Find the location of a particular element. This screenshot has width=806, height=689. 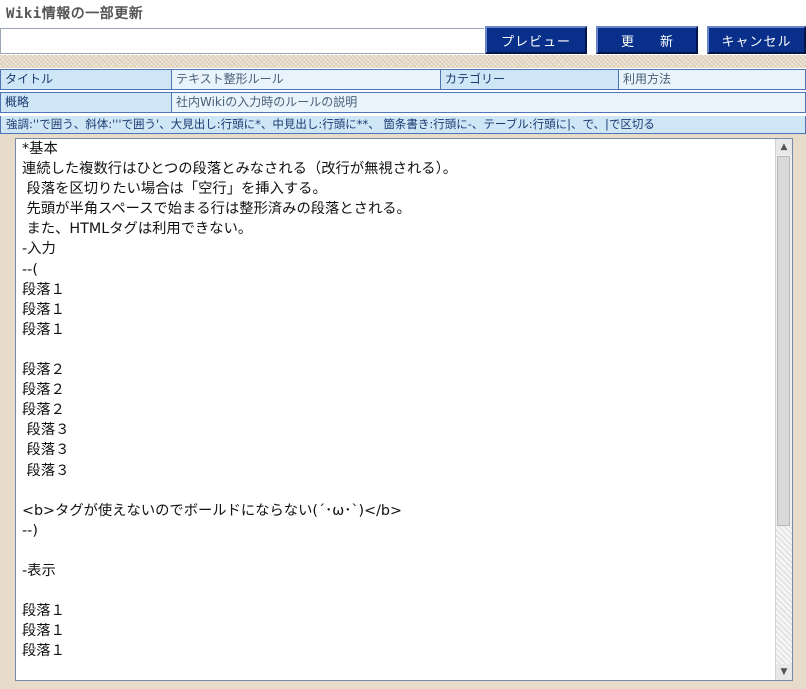

decorative-divider is located at coordinates (403, 61).